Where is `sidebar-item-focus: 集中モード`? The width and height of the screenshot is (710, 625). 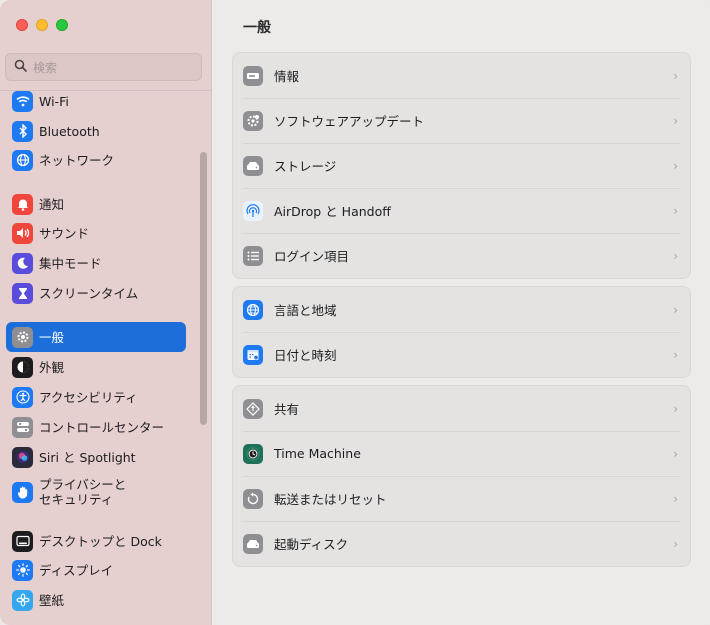
sidebar-item-focus: 集中モード is located at coordinates (96, 263).